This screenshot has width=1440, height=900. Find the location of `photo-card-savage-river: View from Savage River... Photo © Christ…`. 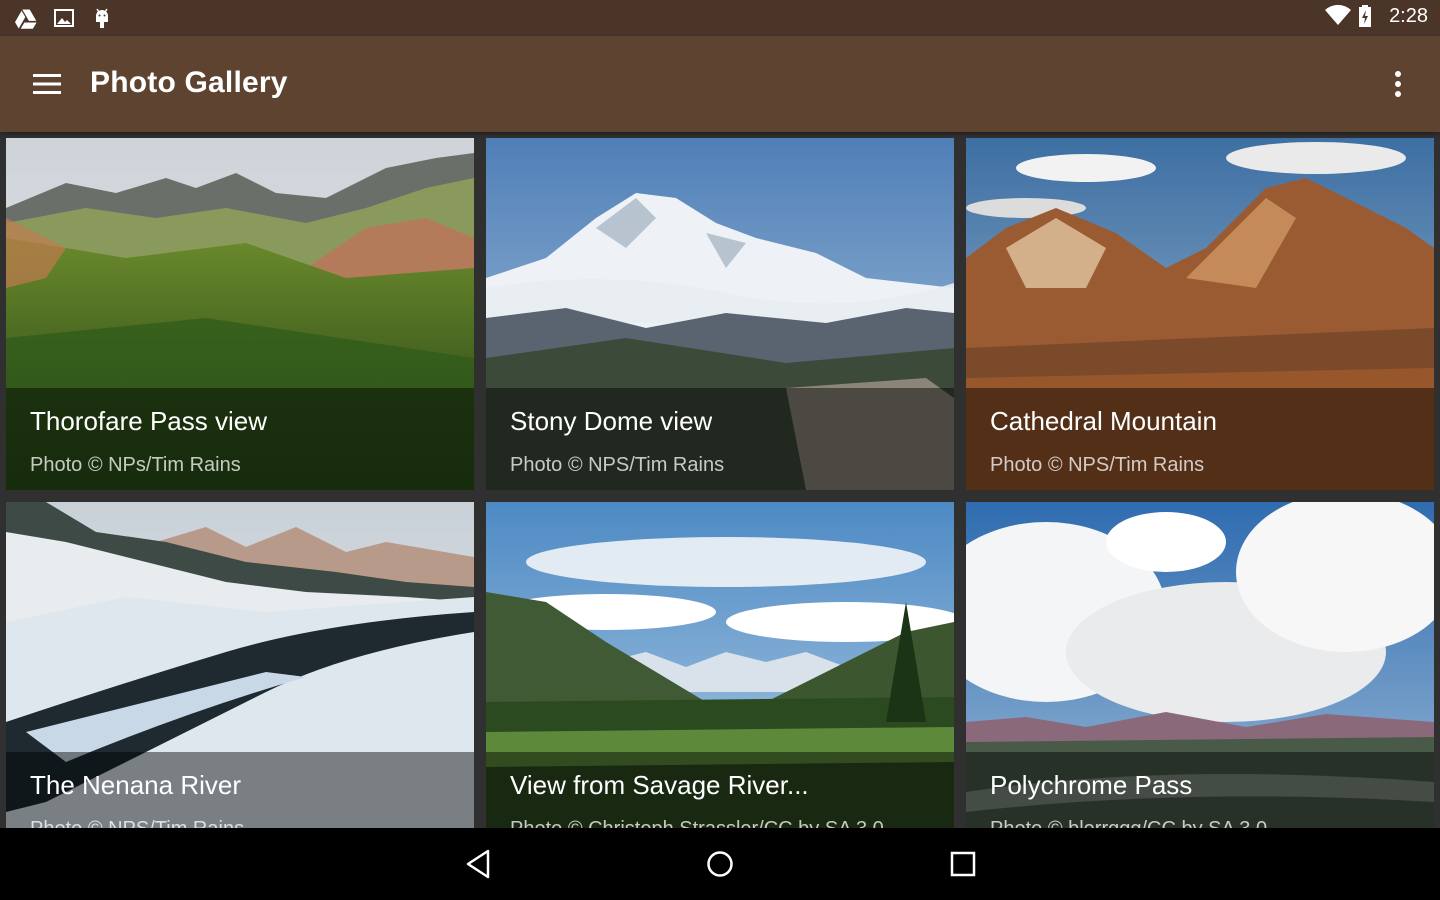

photo-card-savage-river: View from Savage River... Photo © Christ… is located at coordinates (720, 665).